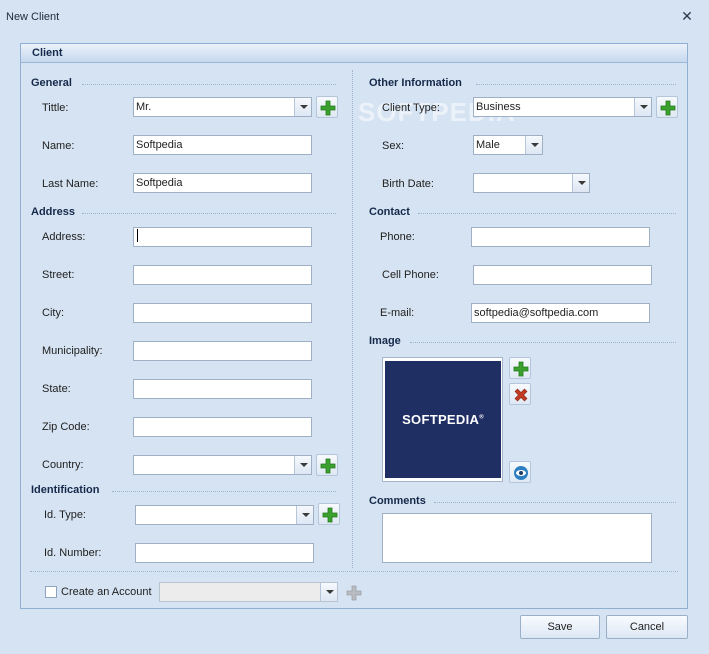 The image size is (709, 654). Describe the element at coordinates (106, 592) in the screenshot. I see `create-account-label: Create an Account` at that location.